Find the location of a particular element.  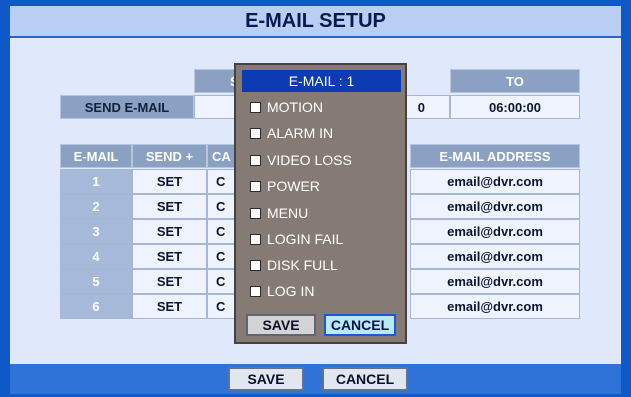

checkbox-label: MOTION is located at coordinates (295, 107).